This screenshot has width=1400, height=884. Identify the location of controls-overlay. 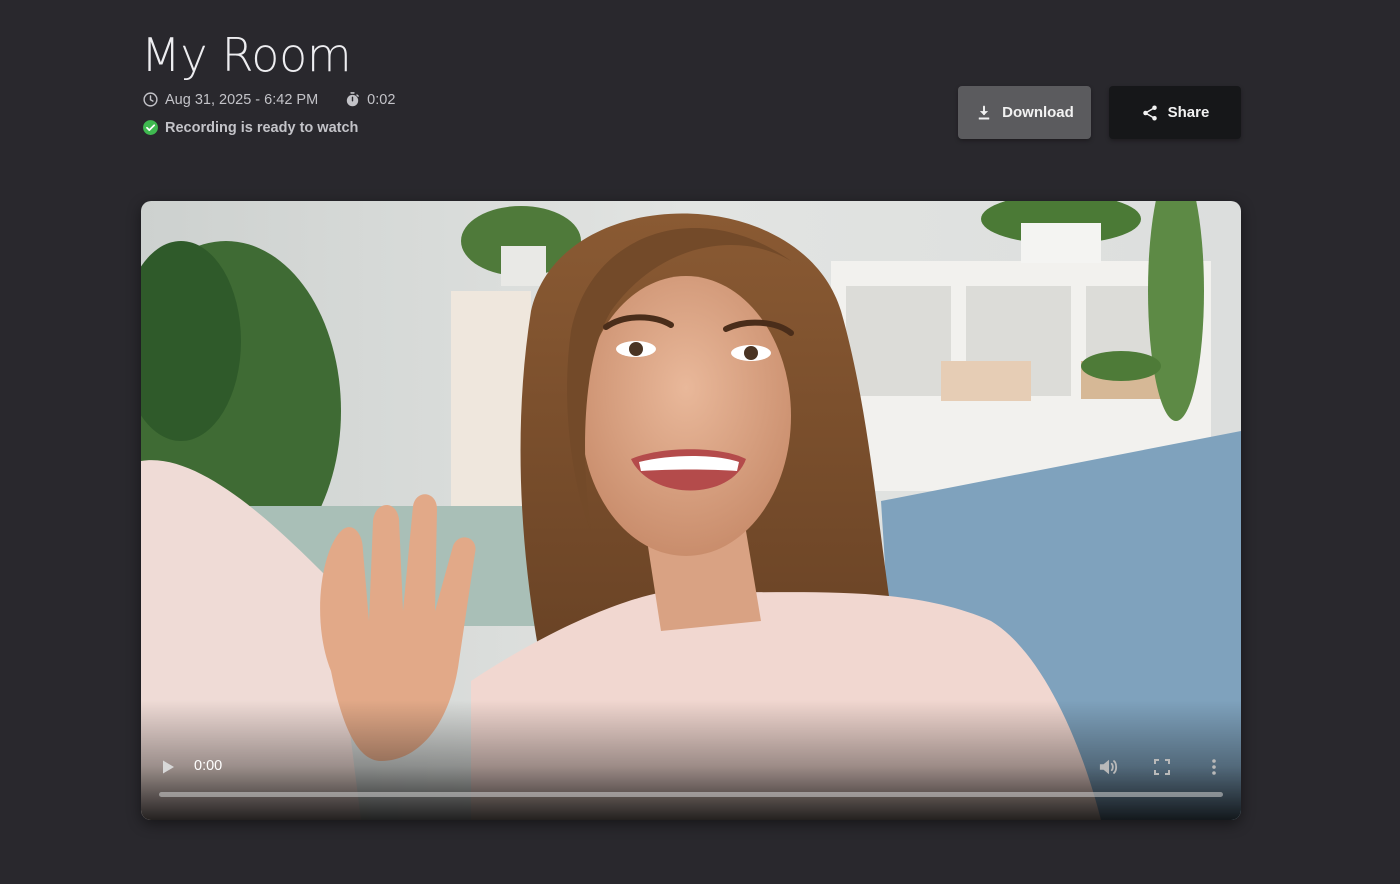
(691, 760).